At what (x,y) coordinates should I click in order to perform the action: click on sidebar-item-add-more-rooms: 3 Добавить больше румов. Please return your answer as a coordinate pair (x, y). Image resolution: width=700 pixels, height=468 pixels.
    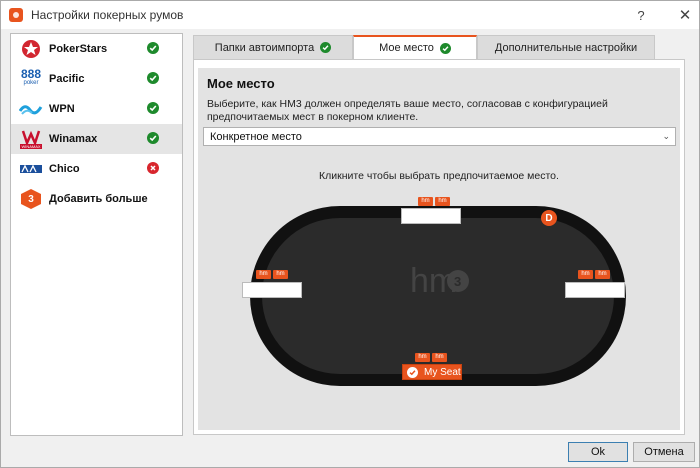
    Looking at the image, I should click on (96, 199).